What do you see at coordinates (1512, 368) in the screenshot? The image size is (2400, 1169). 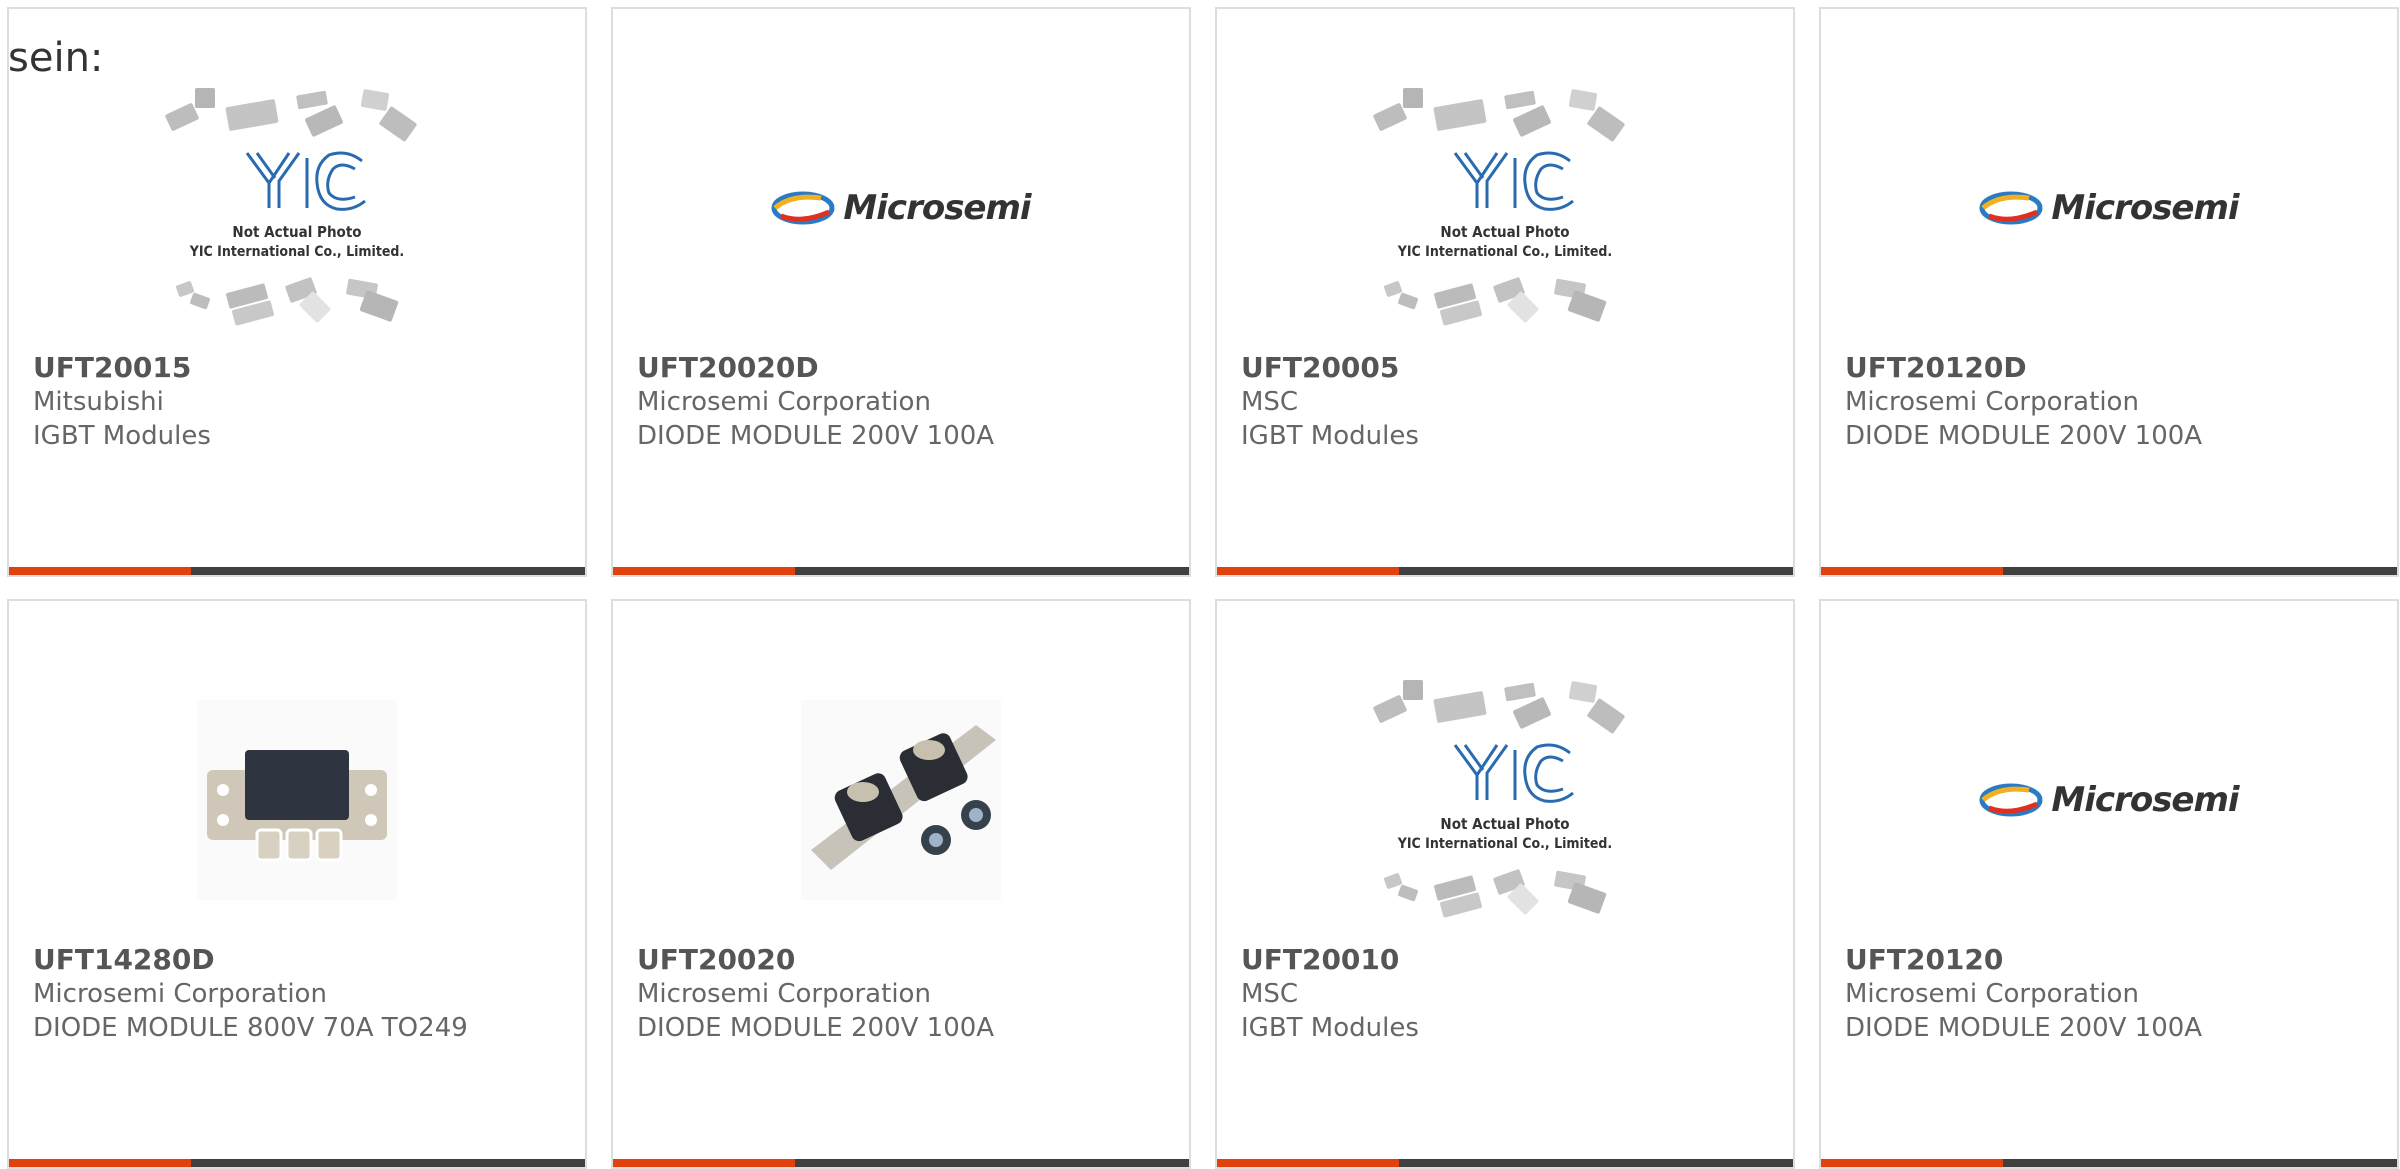 I see `part-number: UFT20005` at bounding box center [1512, 368].